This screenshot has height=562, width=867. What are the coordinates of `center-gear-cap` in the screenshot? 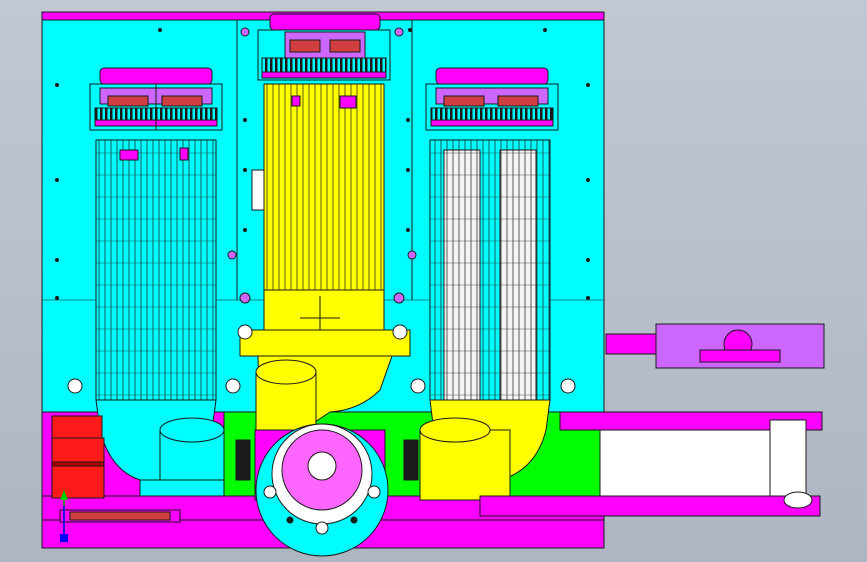 It's located at (325, 22).